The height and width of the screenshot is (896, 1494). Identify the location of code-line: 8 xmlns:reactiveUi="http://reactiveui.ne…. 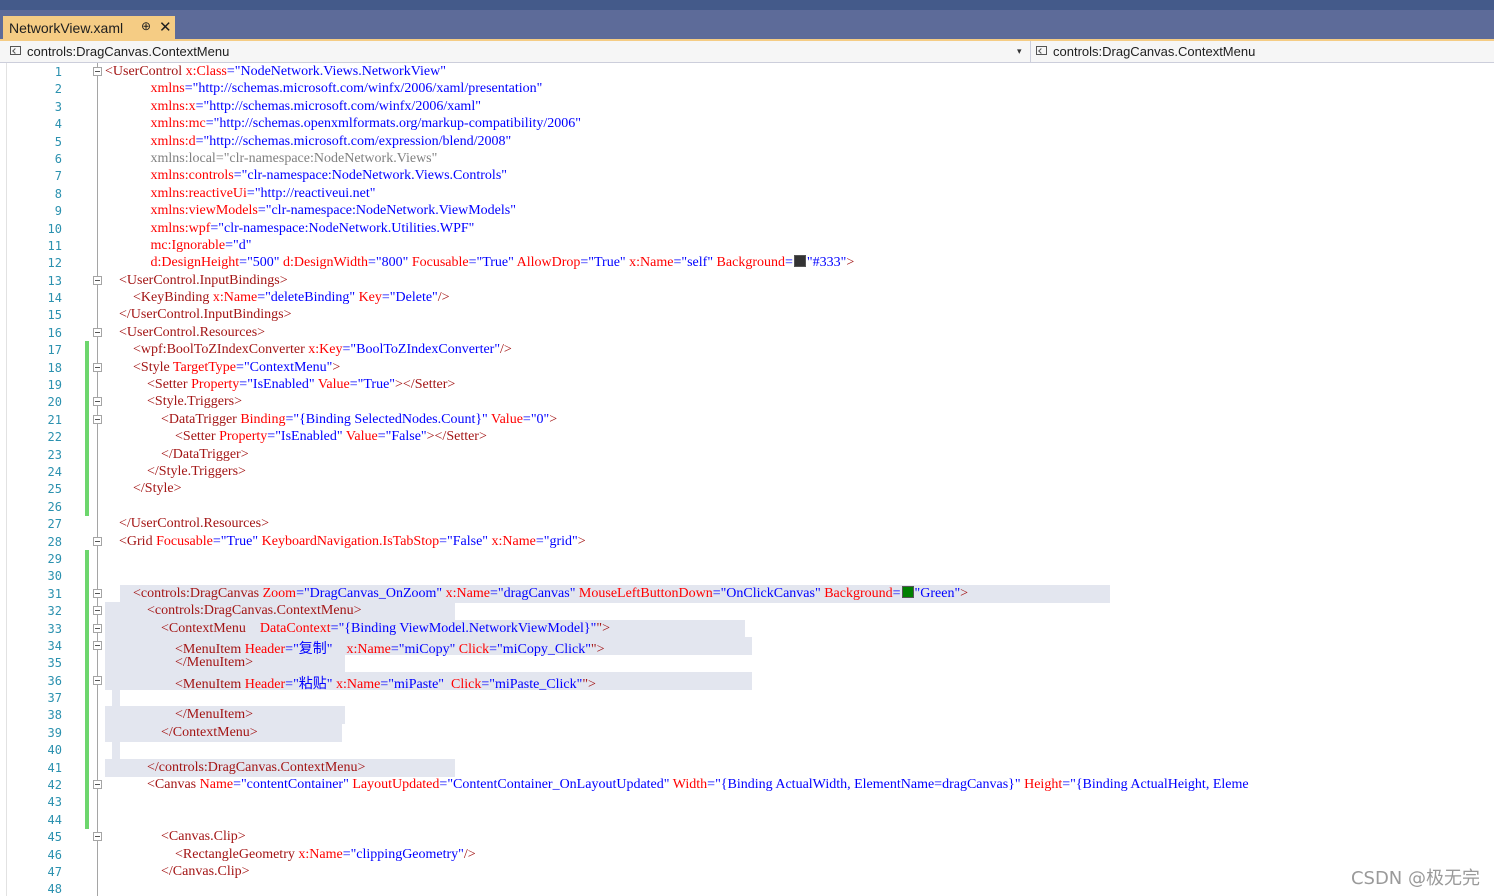
(747, 193).